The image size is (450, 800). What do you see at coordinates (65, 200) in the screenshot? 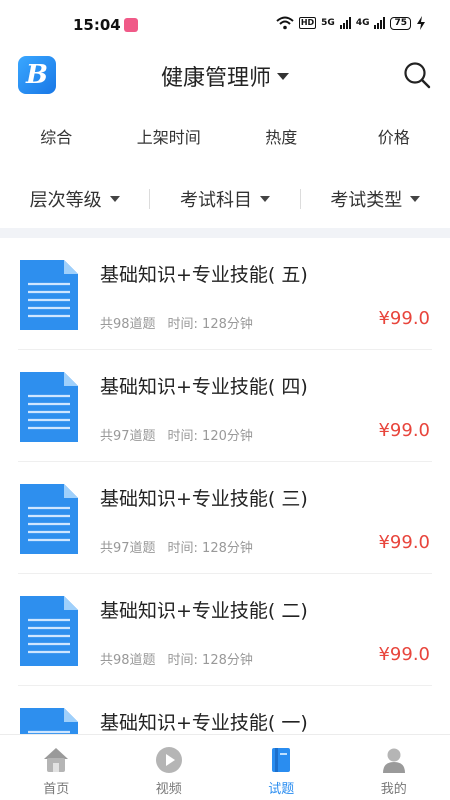
I see `filter-level-label: 层次等级` at bounding box center [65, 200].